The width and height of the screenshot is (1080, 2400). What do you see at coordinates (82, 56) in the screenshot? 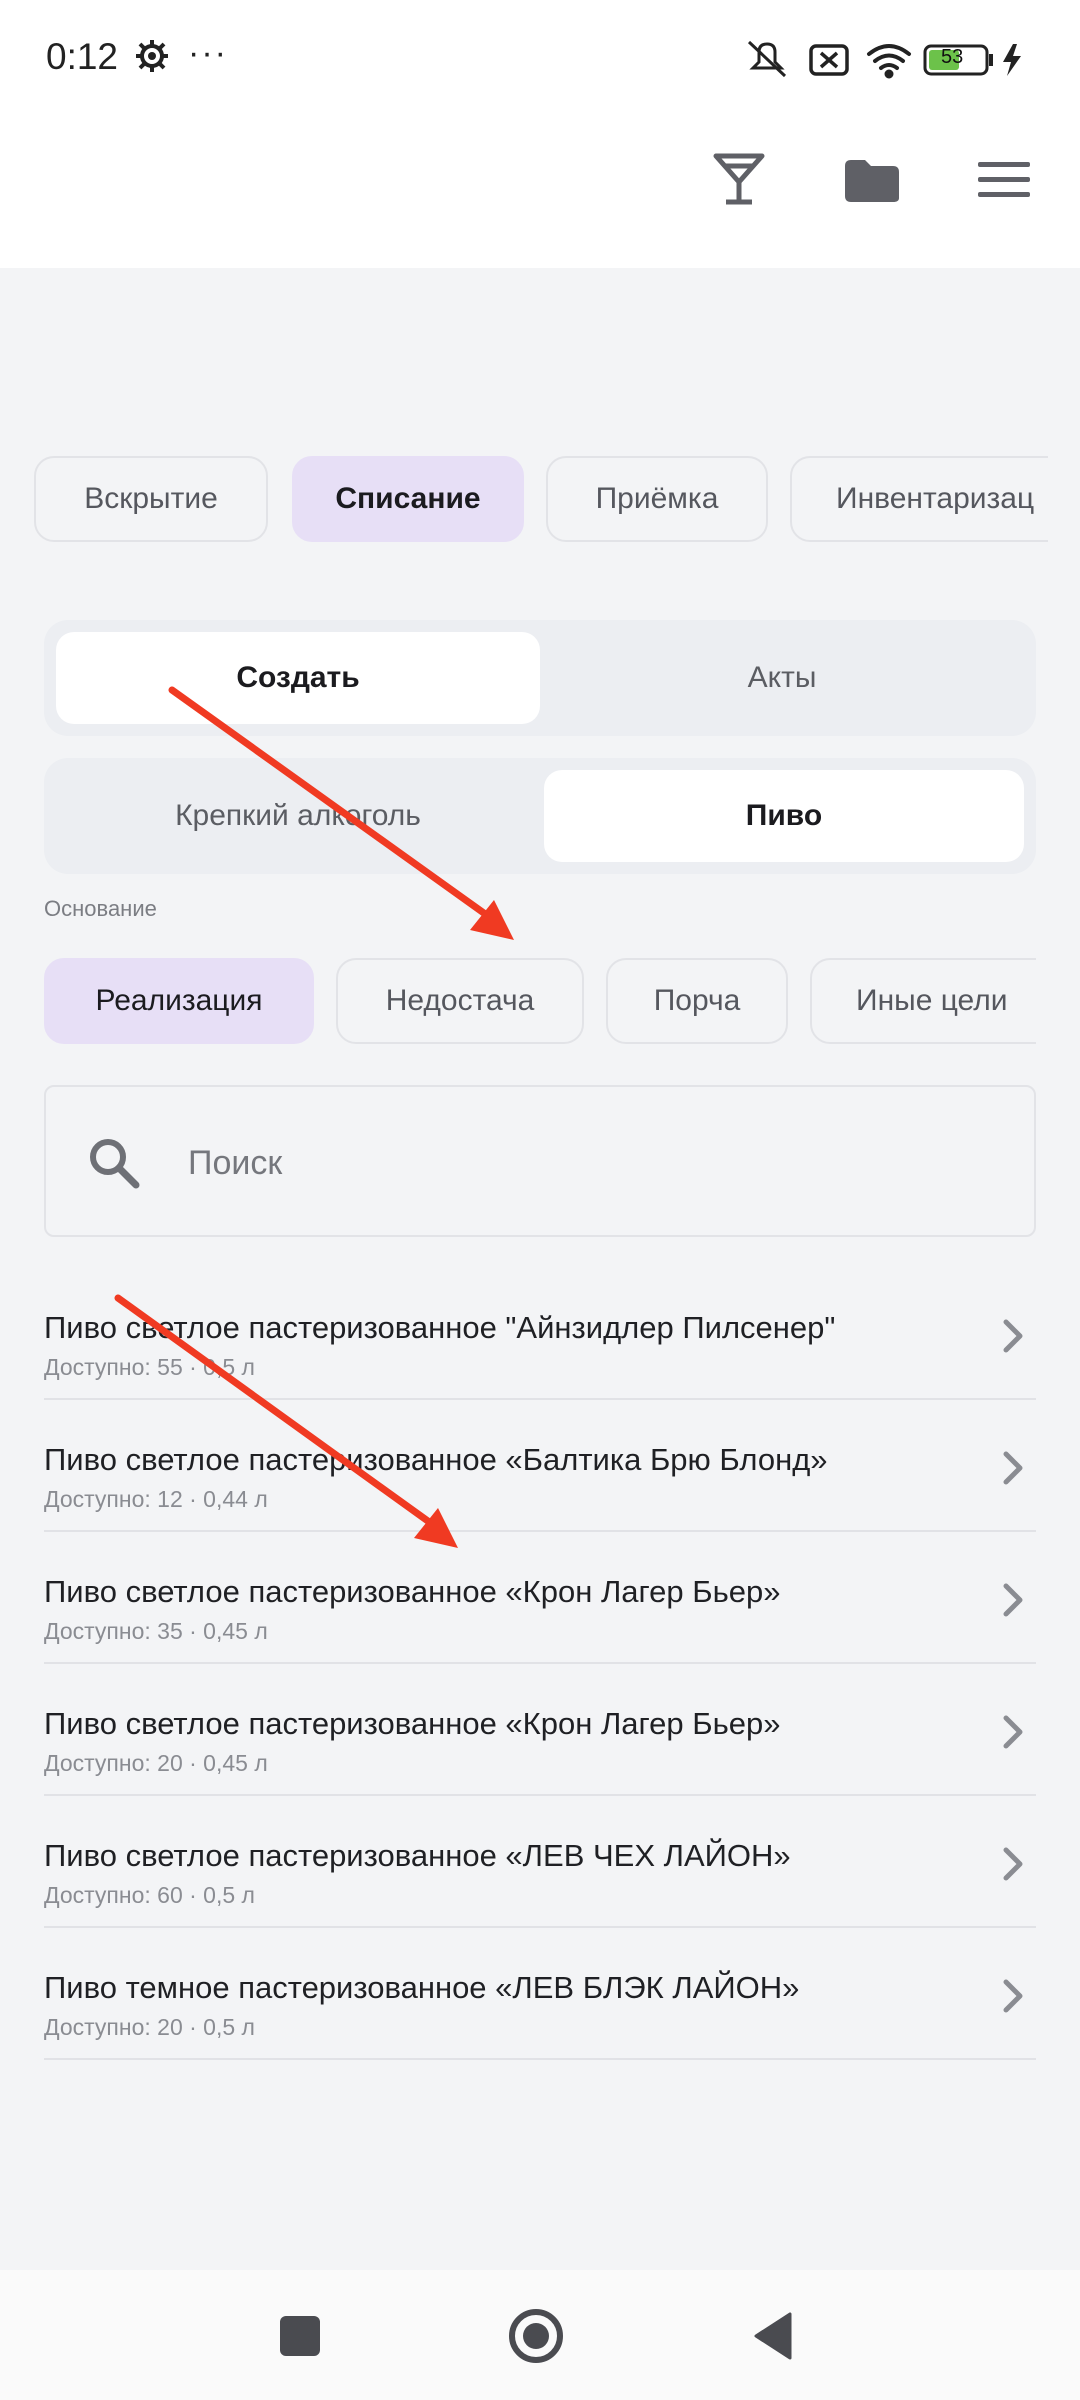
I see `status-time: 0:12` at bounding box center [82, 56].